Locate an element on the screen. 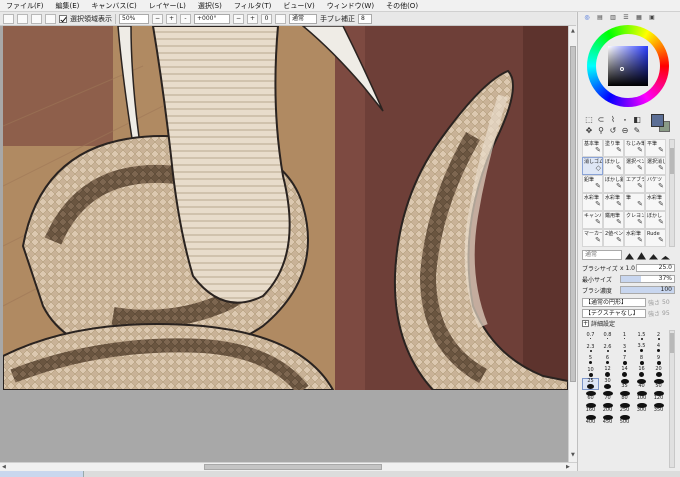  brush-size-preset: 250 is located at coordinates (624, 408).